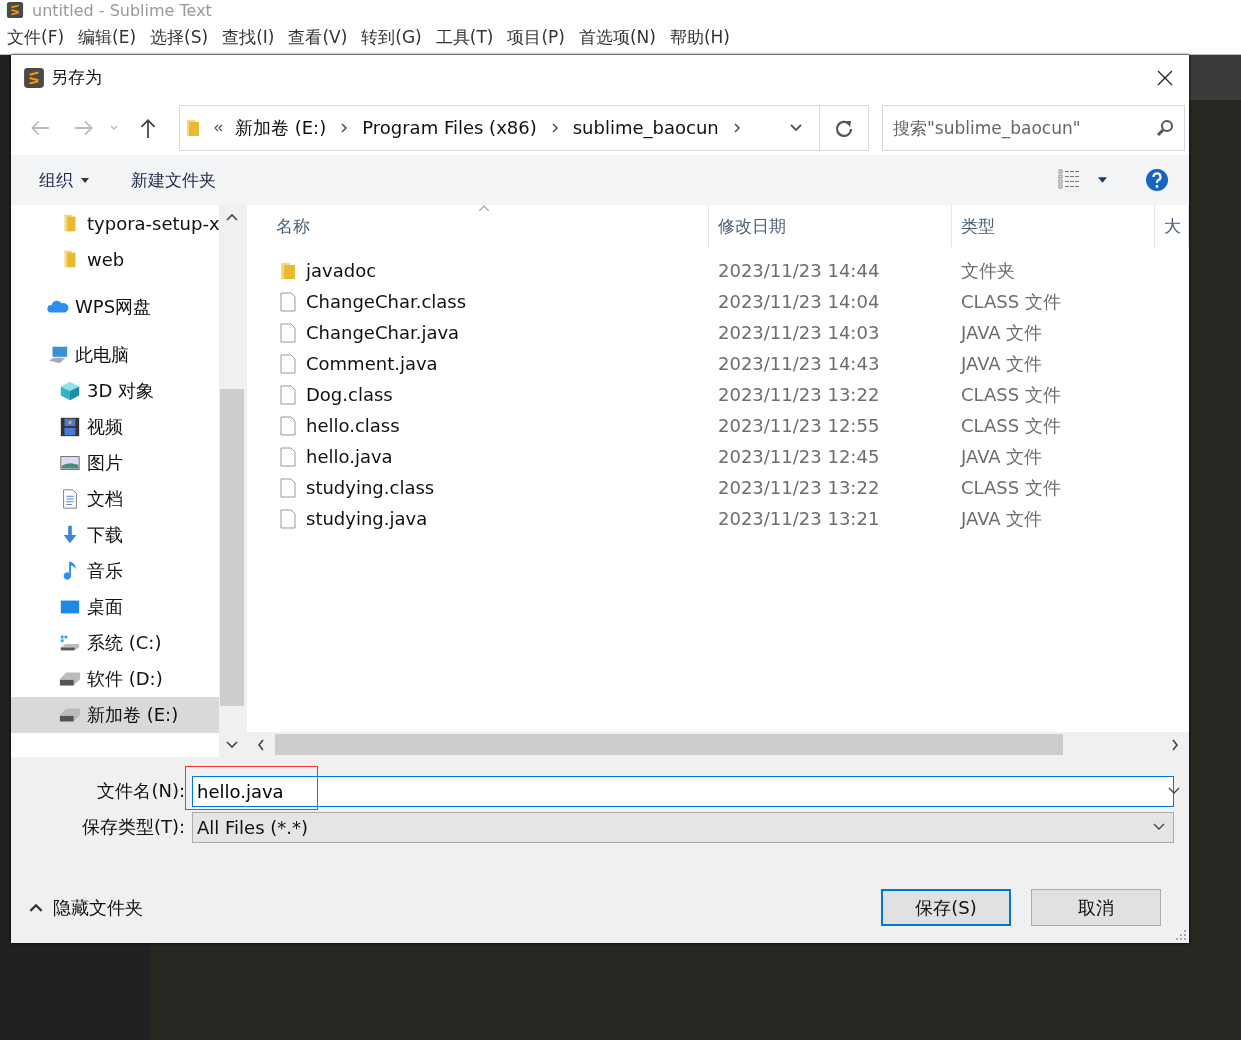  Describe the element at coordinates (115, 355) in the screenshot. I see `nav-item: 此电脑` at that location.